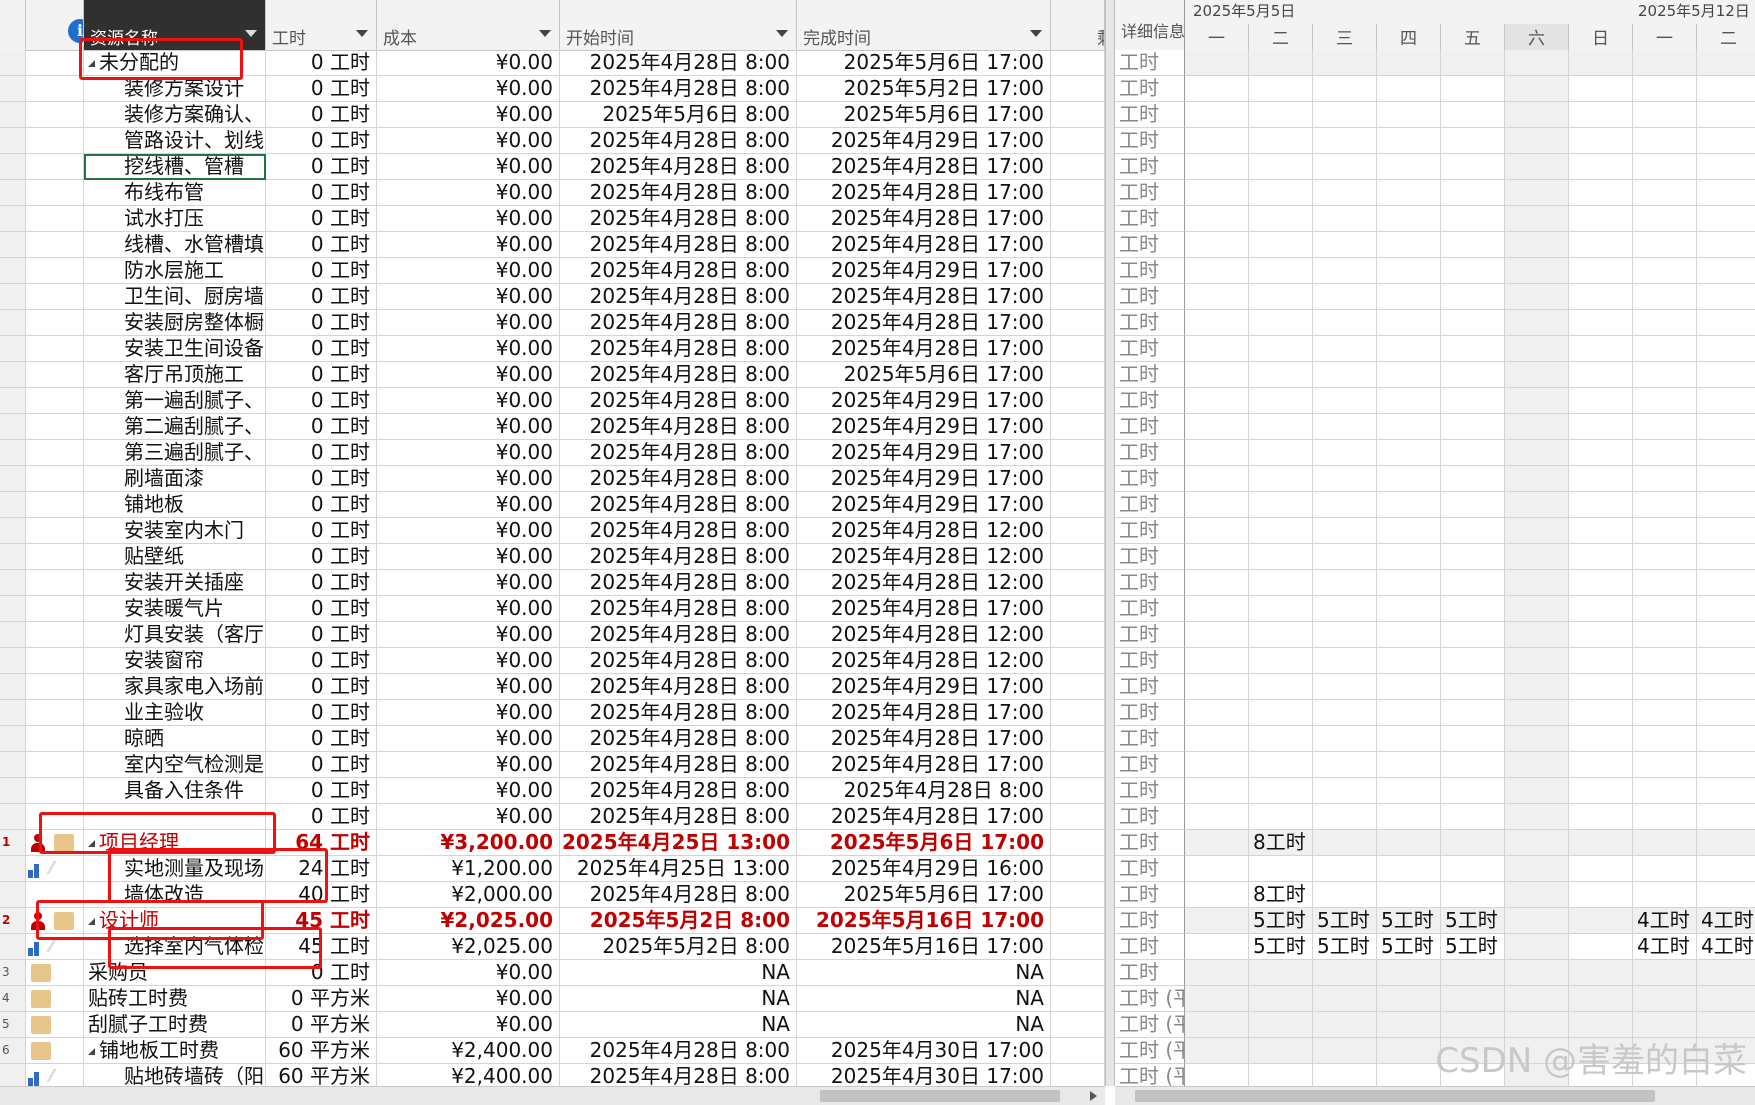 This screenshot has width=1755, height=1105. I want to click on resource-name-cell: 贴砖工时费, so click(175, 999).